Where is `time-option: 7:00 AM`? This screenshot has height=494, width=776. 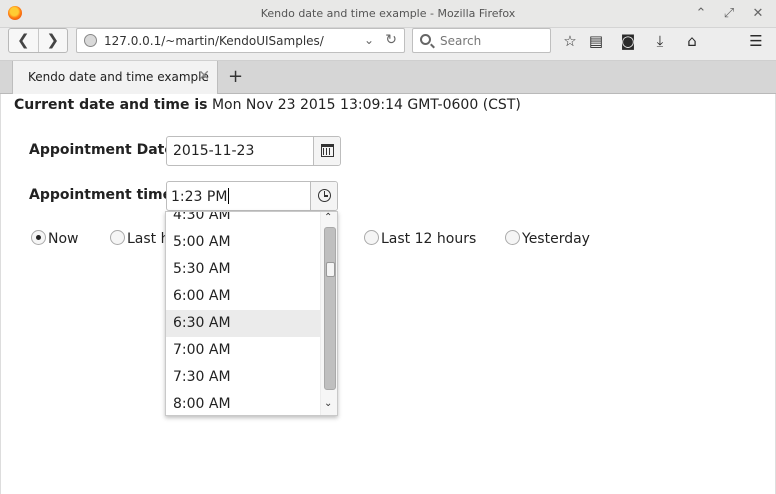 time-option: 7:00 AM is located at coordinates (243, 350).